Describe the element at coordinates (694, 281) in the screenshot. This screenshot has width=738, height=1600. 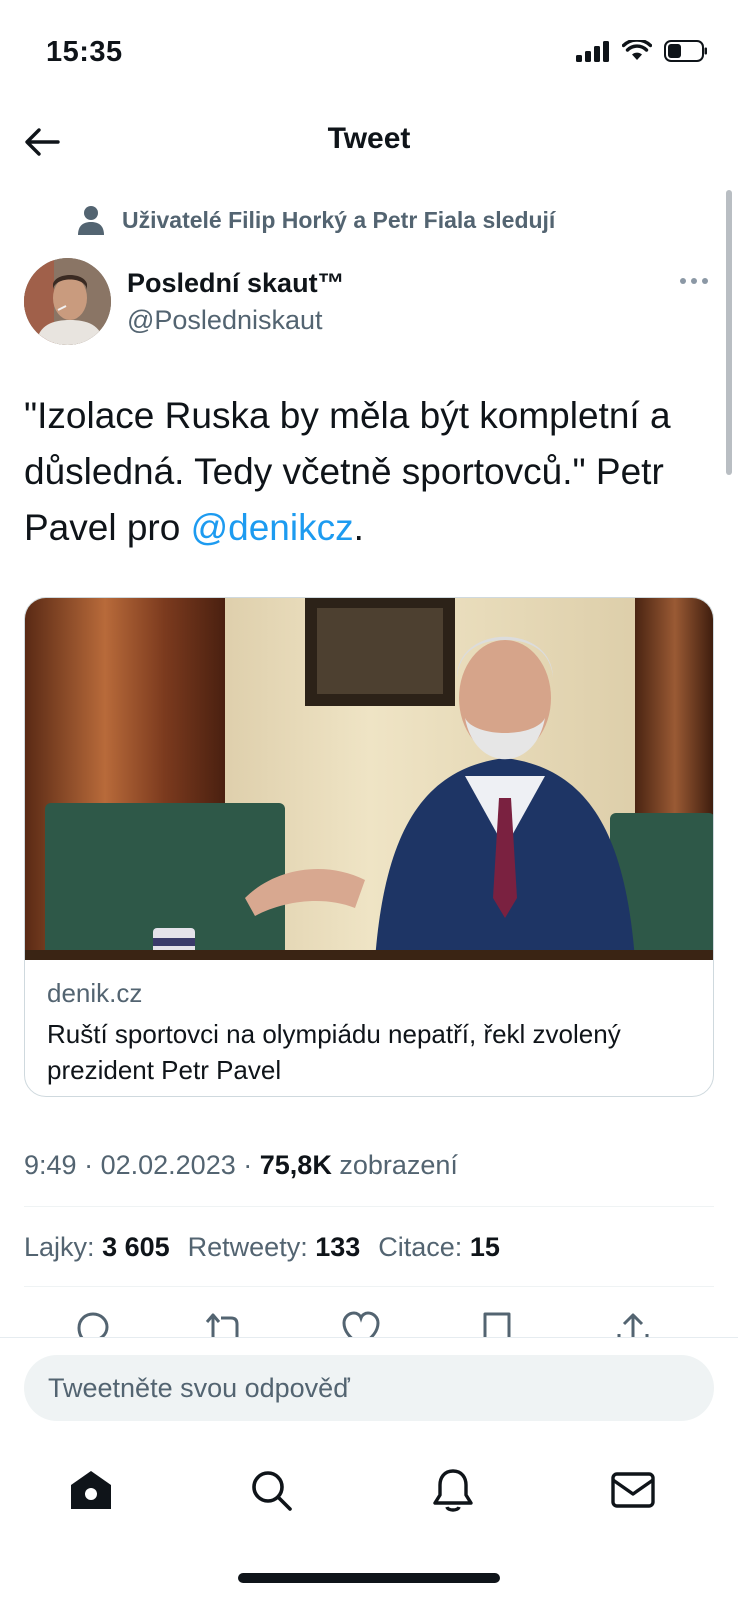
I see `more-options-icon` at that location.